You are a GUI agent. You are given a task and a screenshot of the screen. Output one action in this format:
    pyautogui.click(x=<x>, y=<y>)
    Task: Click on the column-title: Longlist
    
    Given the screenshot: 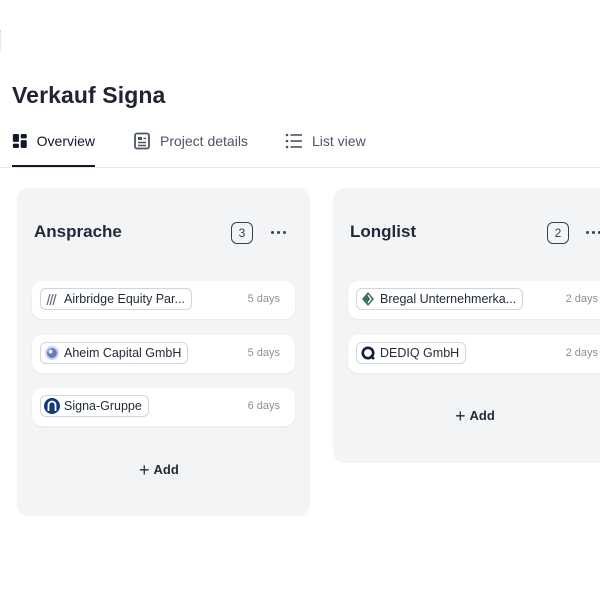 What is the action you would take?
    pyautogui.click(x=383, y=231)
    